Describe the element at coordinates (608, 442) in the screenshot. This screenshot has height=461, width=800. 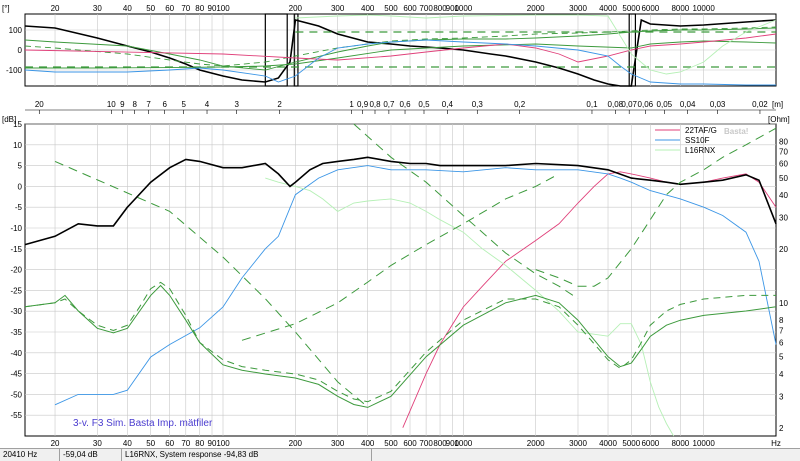
I see `mag-x-tick-label: 4000` at that location.